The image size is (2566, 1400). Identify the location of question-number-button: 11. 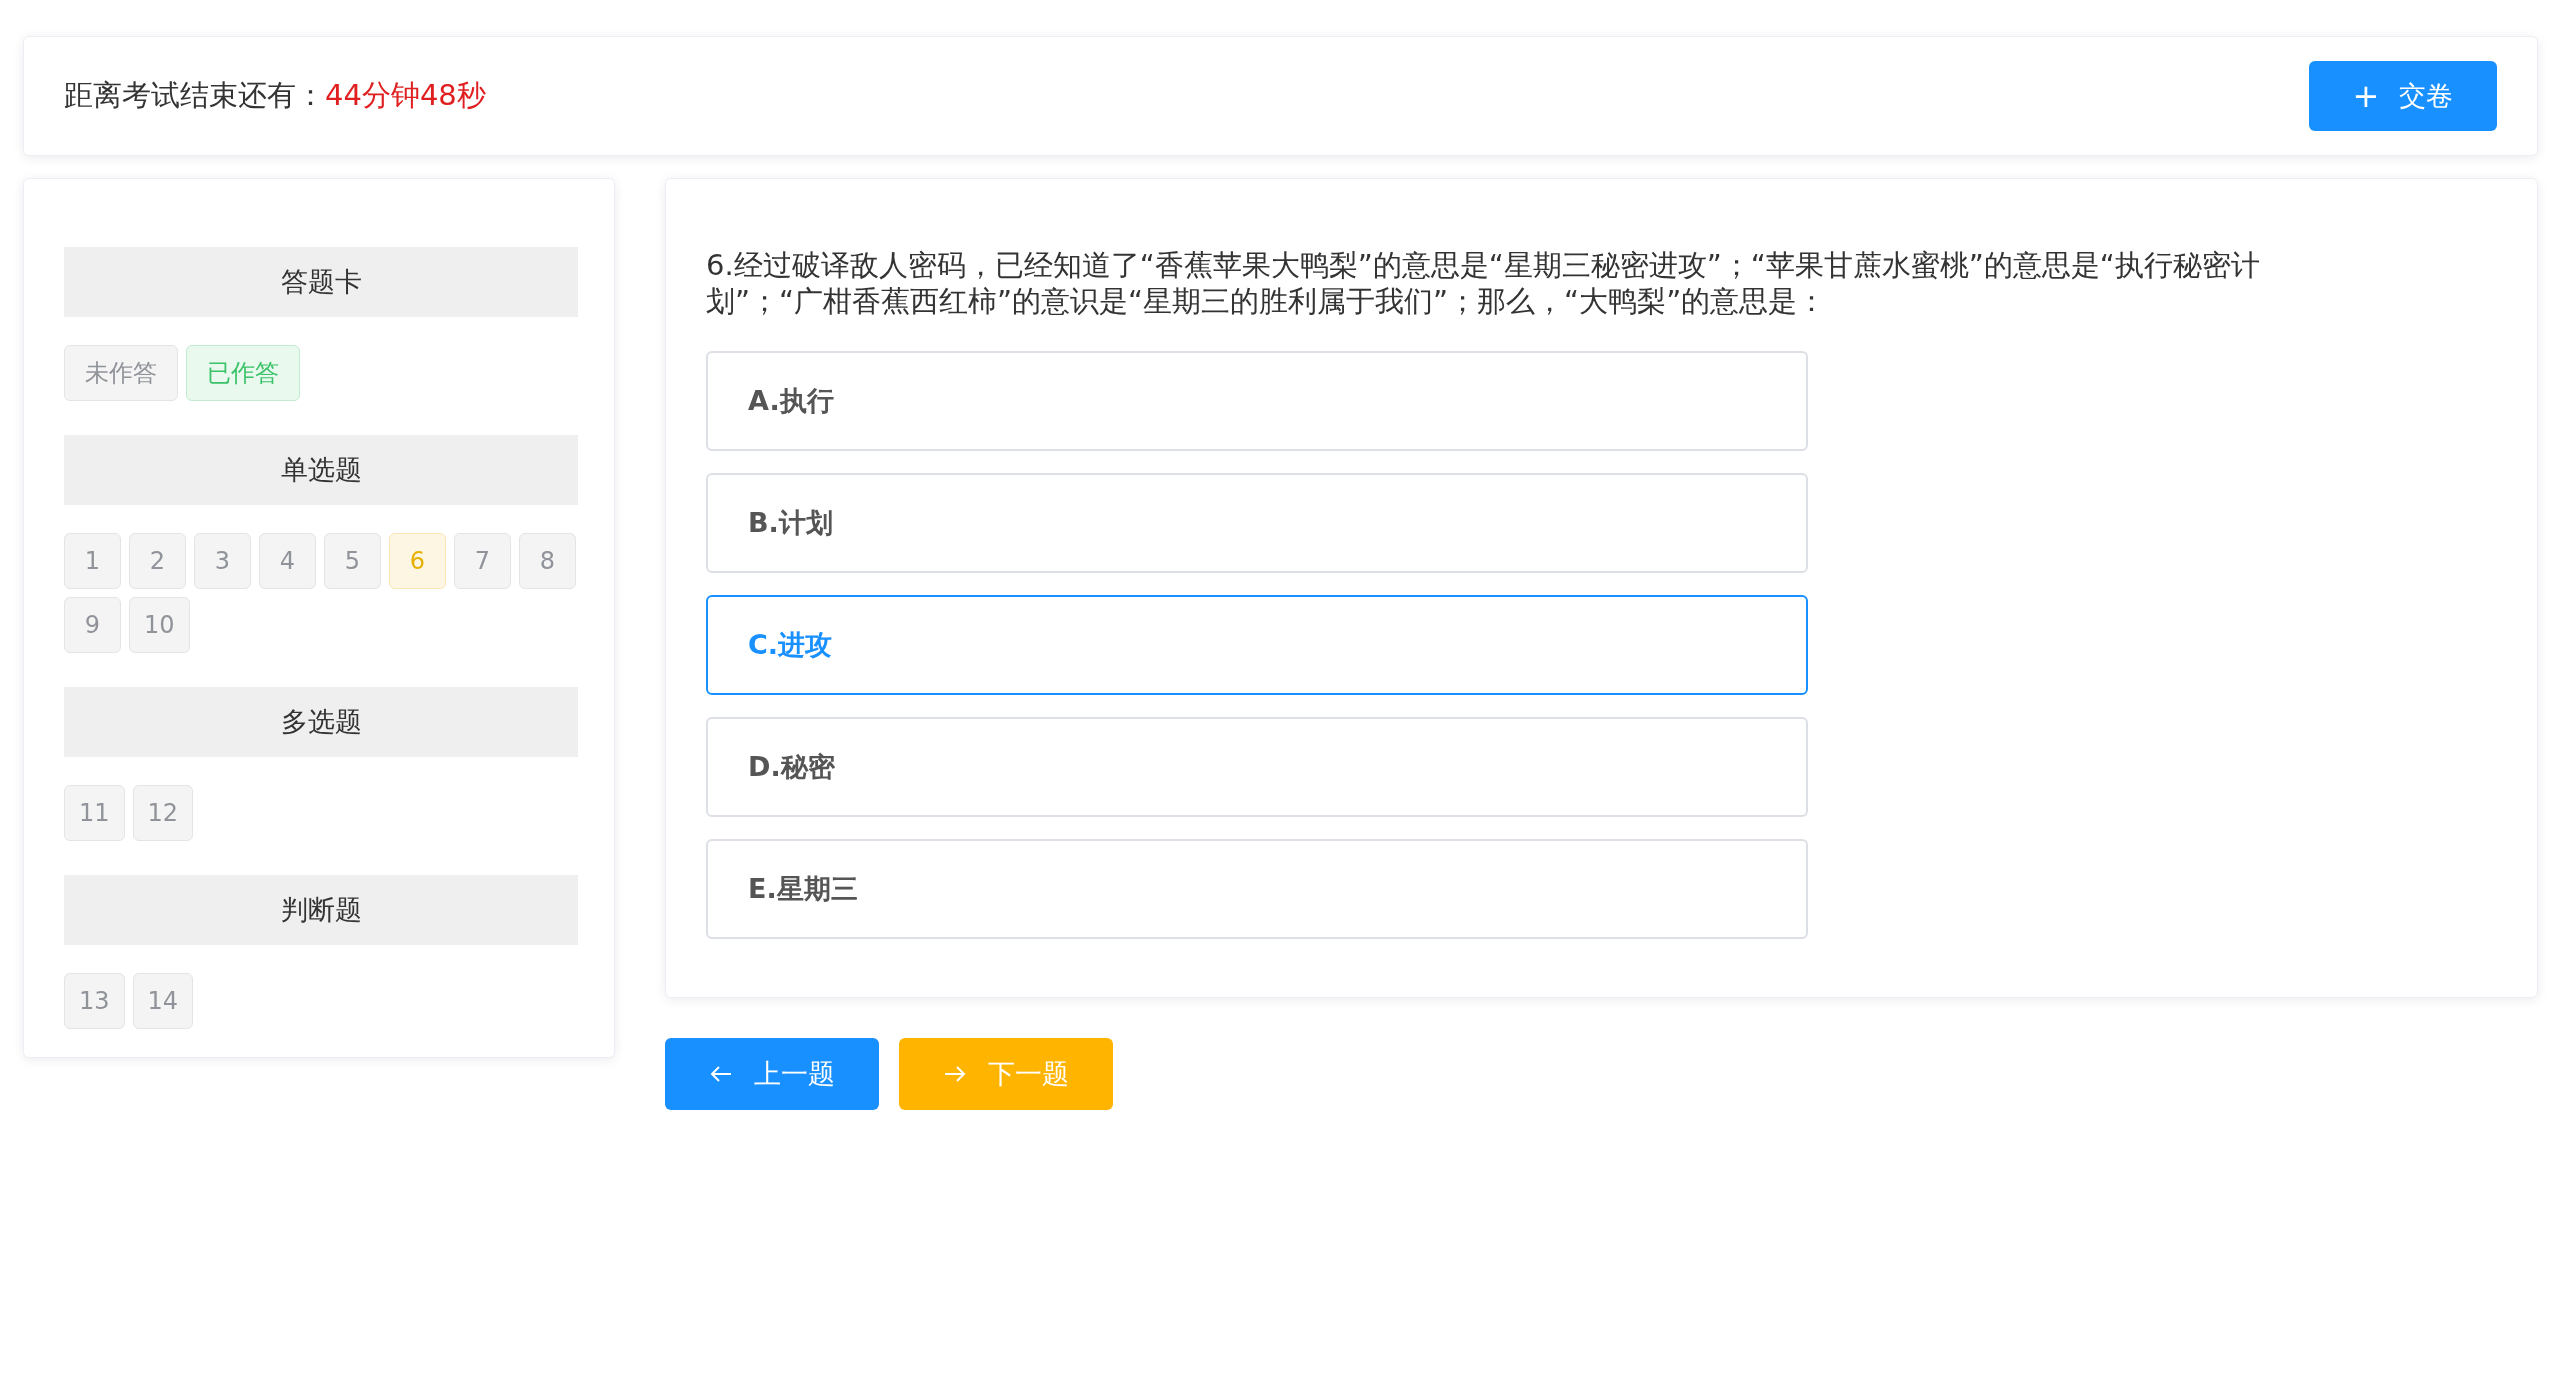
(94, 813).